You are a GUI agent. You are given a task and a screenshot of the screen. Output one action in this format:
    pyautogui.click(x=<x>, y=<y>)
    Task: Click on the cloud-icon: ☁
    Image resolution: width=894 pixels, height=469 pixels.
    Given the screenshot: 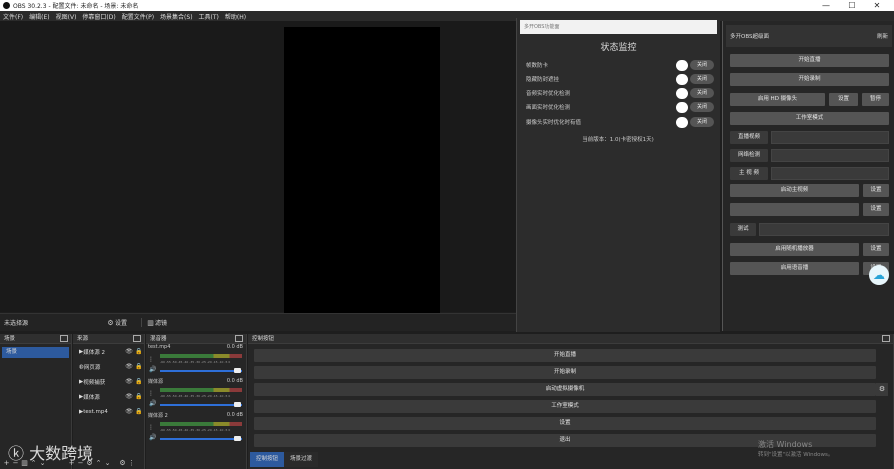 What is the action you would take?
    pyautogui.click(x=879, y=275)
    